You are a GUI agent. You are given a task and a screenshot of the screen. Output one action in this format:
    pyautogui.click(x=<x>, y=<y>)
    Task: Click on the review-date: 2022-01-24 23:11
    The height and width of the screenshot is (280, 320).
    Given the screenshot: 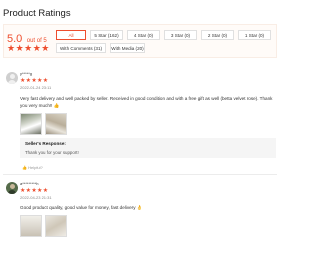 What is the action you would take?
    pyautogui.click(x=36, y=87)
    